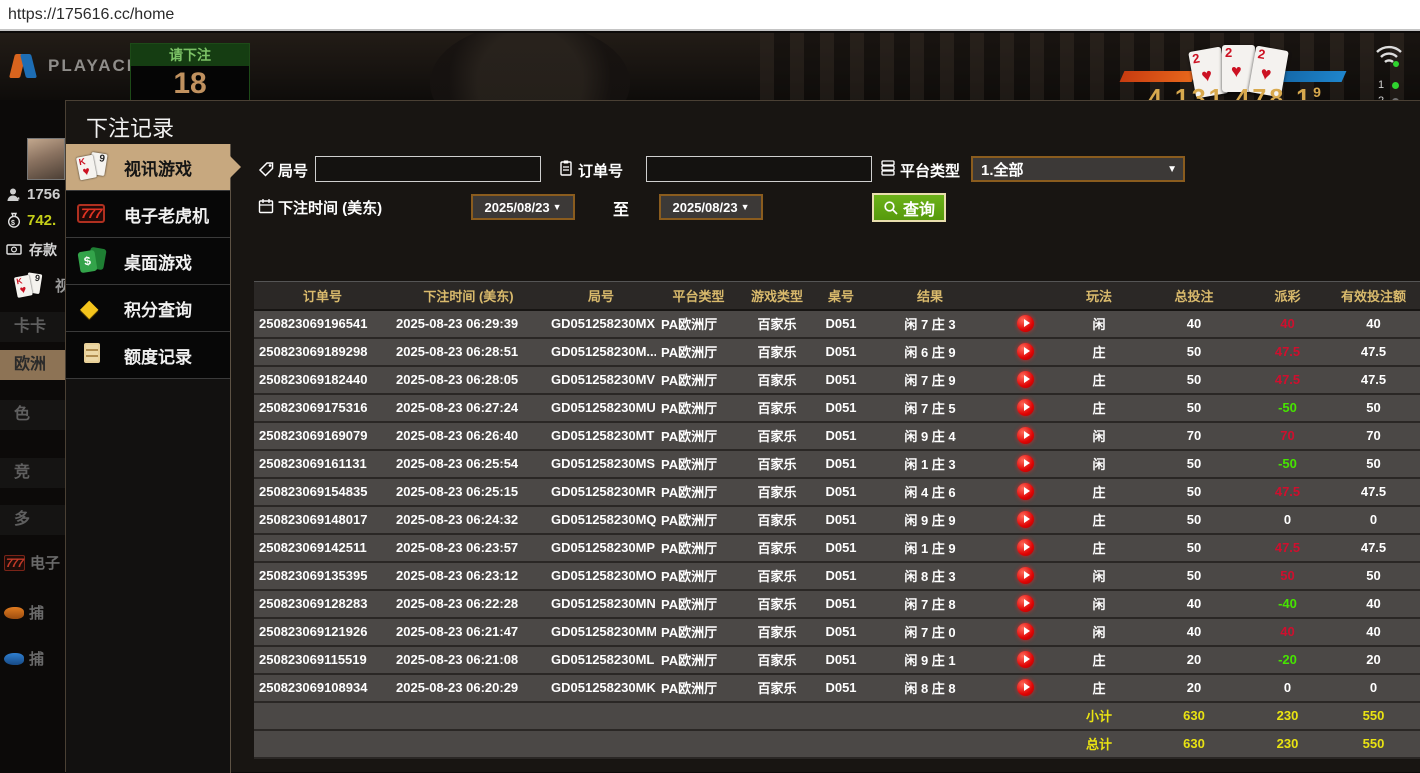 The width and height of the screenshot is (1420, 773). I want to click on table-cell: 2025-08-23 06:23:57, so click(468, 548).